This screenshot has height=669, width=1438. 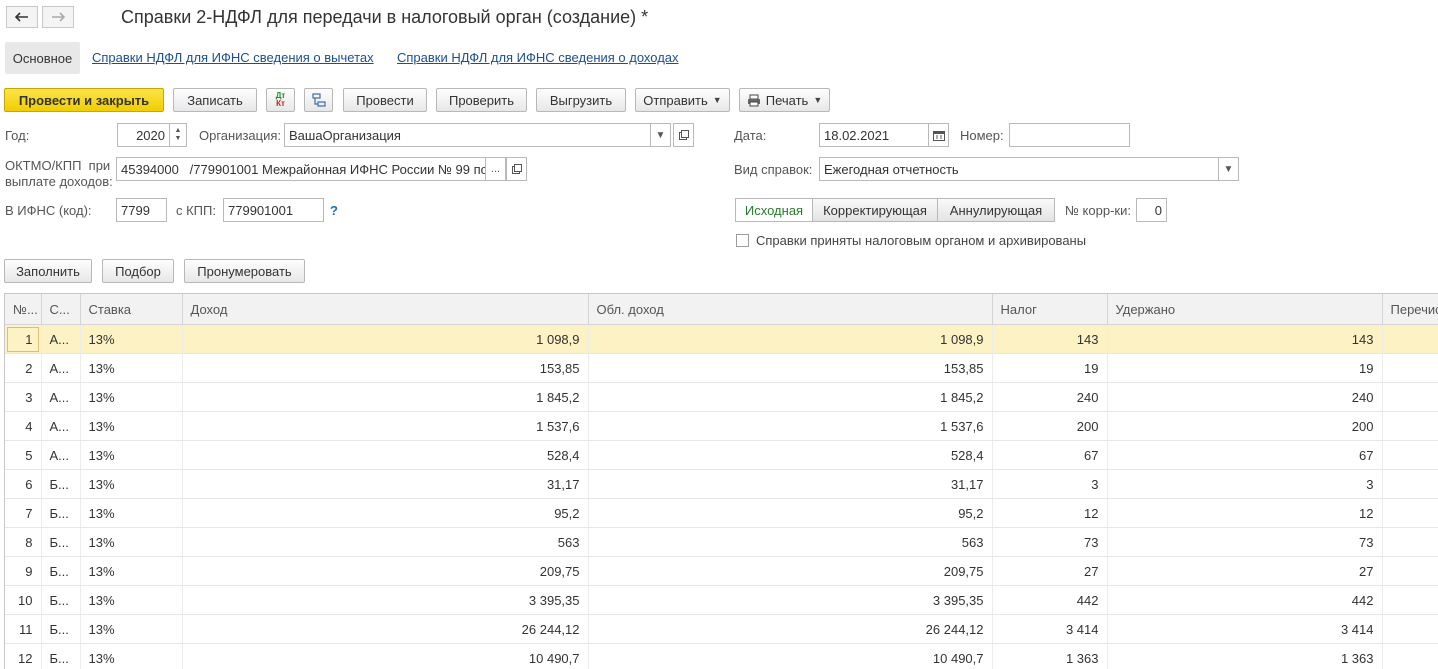 What do you see at coordinates (481, 100) in the screenshot?
I see `check-button: Проверить` at bounding box center [481, 100].